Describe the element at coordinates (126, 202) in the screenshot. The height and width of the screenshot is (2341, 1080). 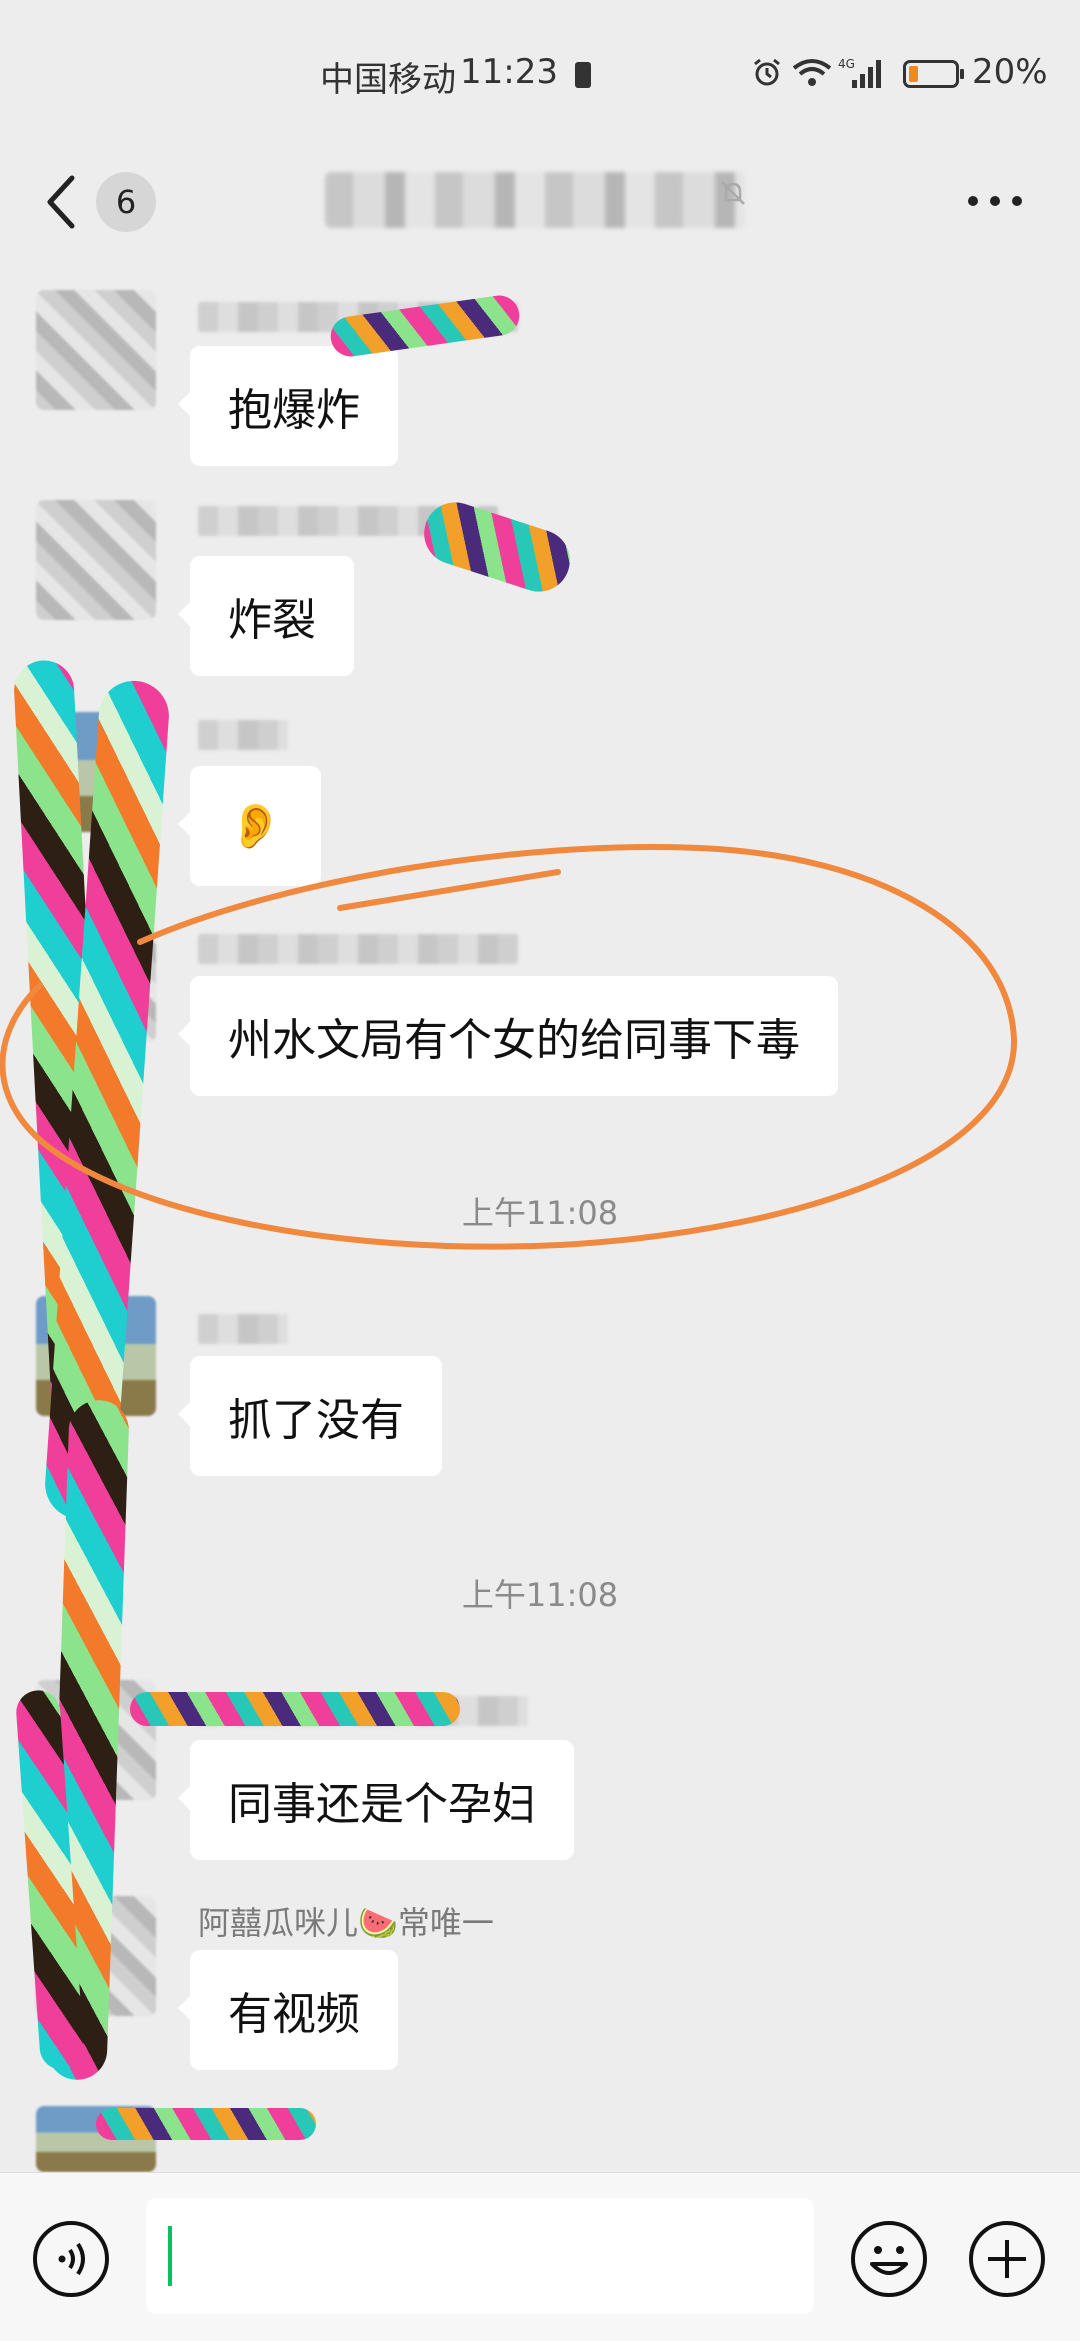
I see `unread-count-badge: 6` at that location.